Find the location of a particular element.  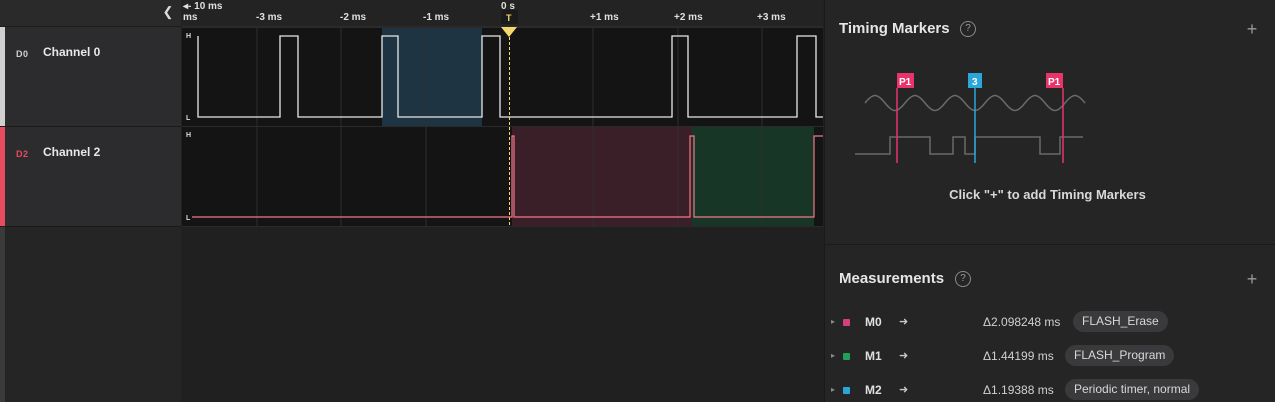

tick-label: +2 ms is located at coordinates (688, 17).